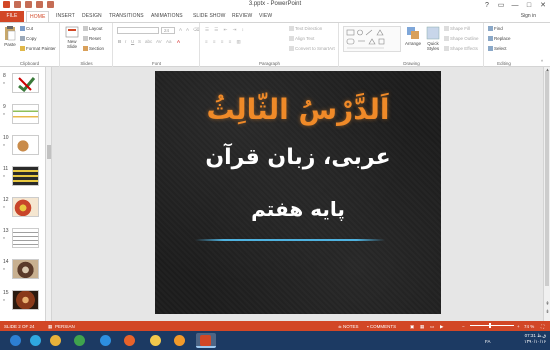  I want to click on taskbar-explorer-button, so click(156, 340).